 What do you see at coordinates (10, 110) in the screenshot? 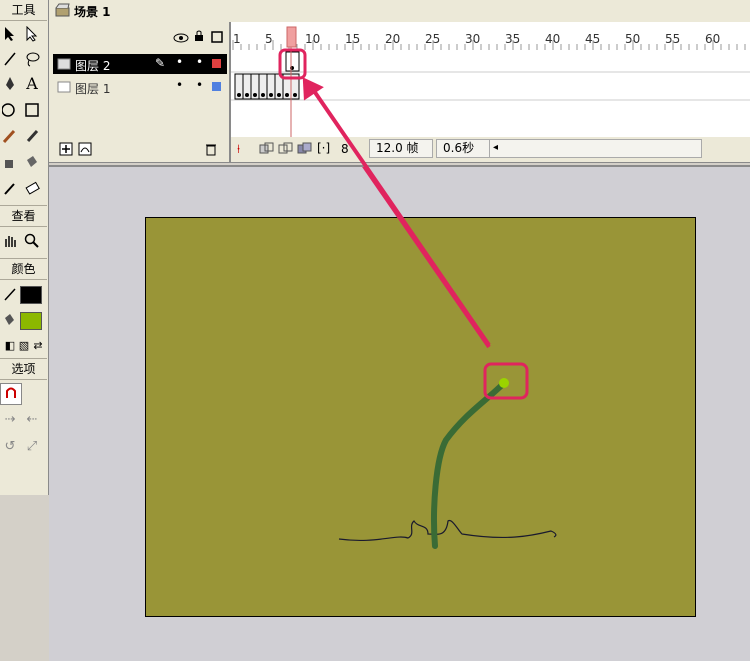
I see `oval-tool-icon` at bounding box center [10, 110].